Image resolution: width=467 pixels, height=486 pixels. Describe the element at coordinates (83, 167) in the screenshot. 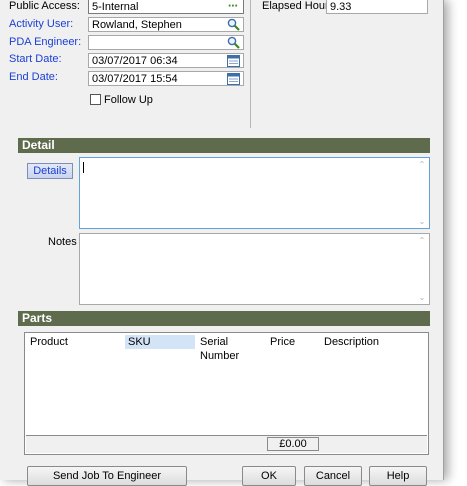

I see `text-cursor` at that location.